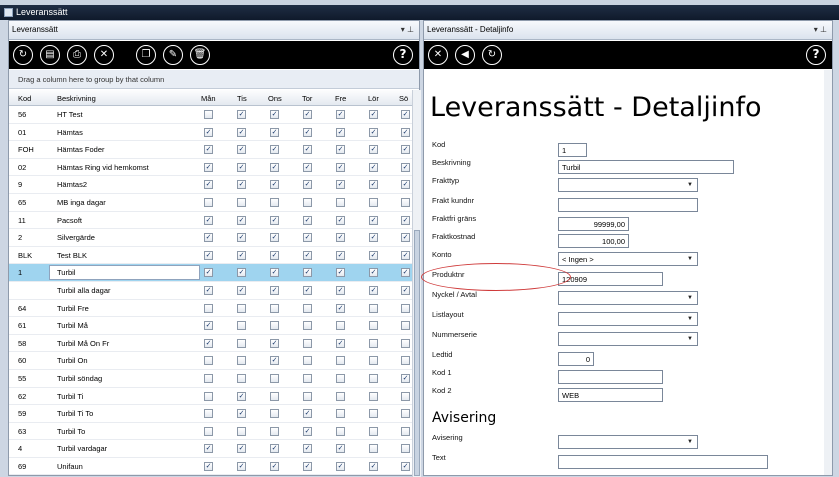 The height and width of the screenshot is (477, 839). I want to click on table-row: 4 Turbil vardagar ✓ ✓ ✓ ✓ ✓, so click(210, 449).